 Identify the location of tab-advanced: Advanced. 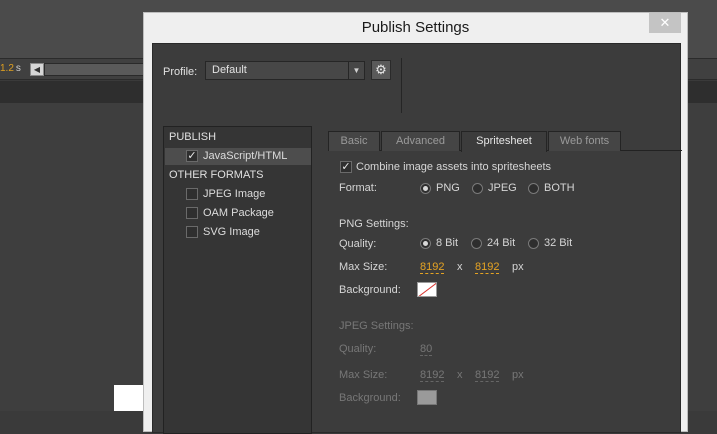
(420, 141).